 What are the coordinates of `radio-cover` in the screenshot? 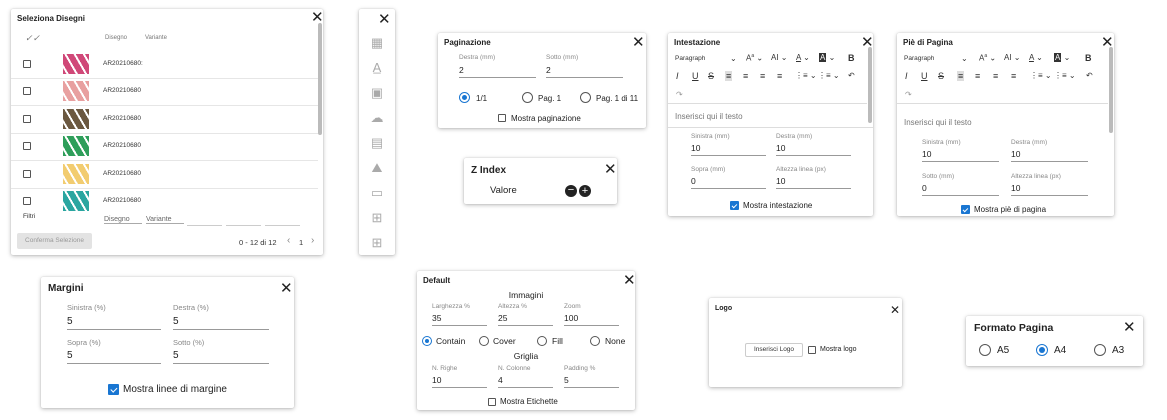 It's located at (484, 341).